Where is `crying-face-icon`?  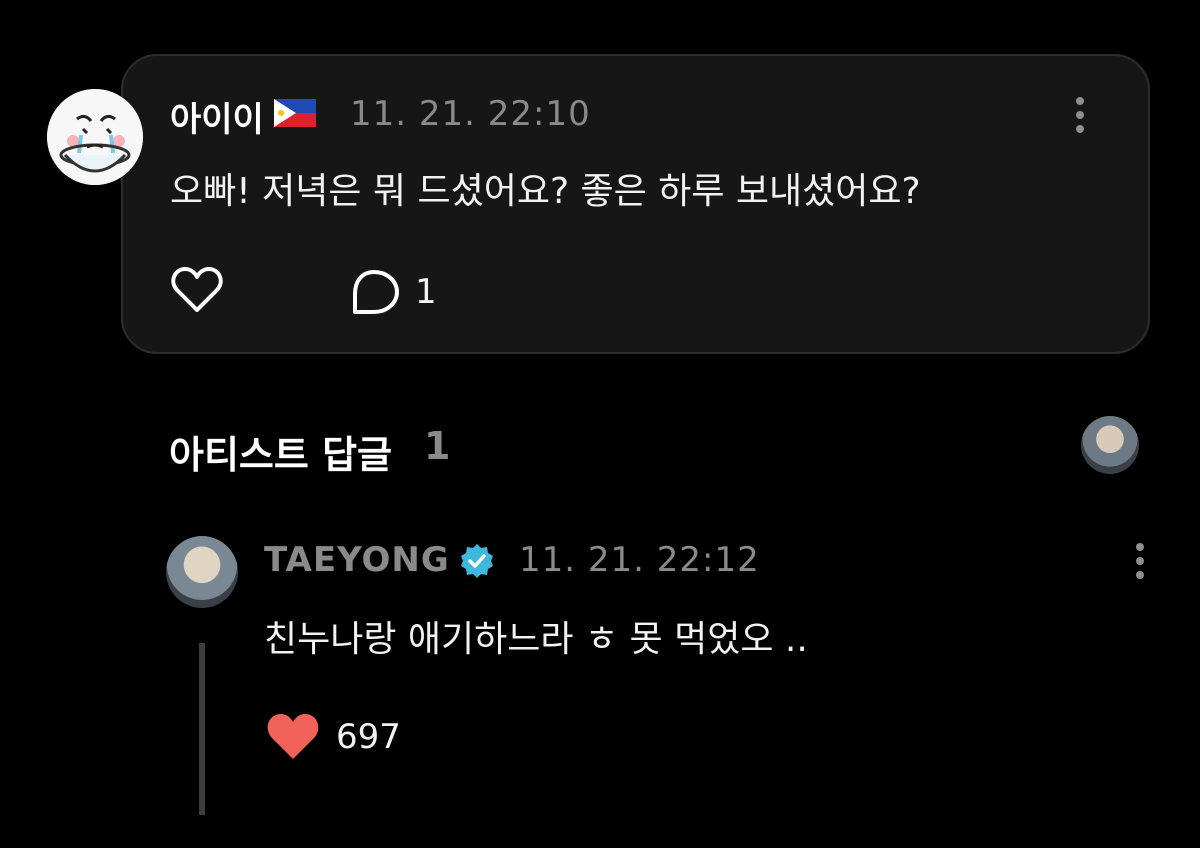 crying-face-icon is located at coordinates (95, 137).